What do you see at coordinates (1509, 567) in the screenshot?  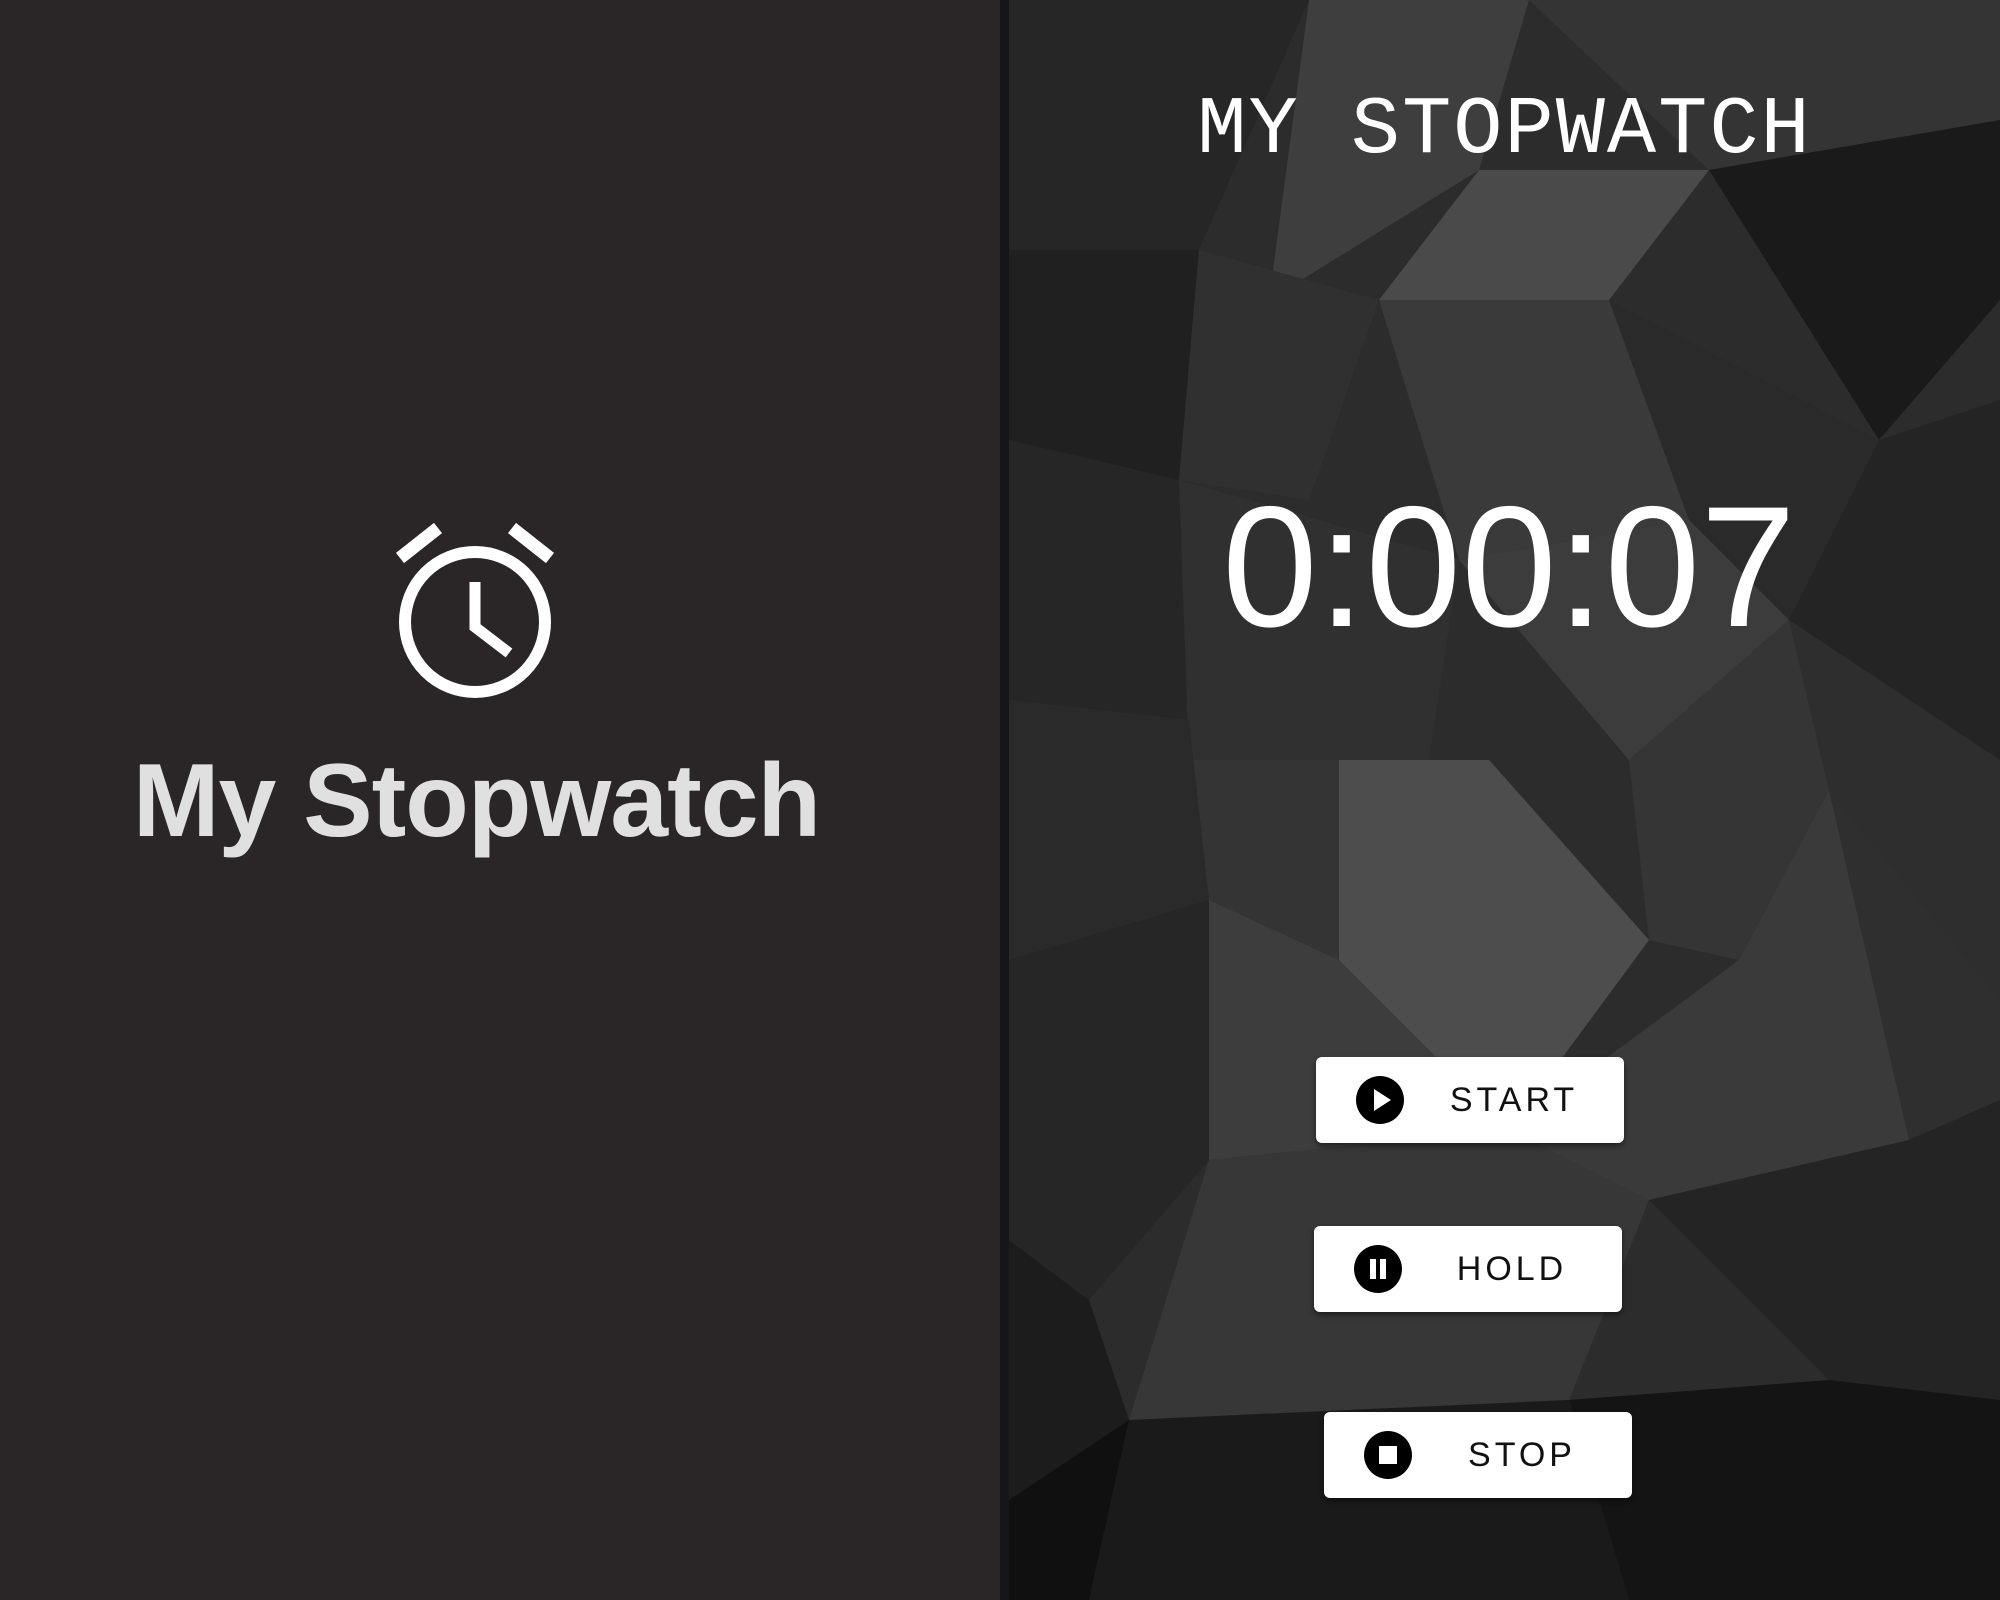 I see `timer-display: 0:00:07` at bounding box center [1509, 567].